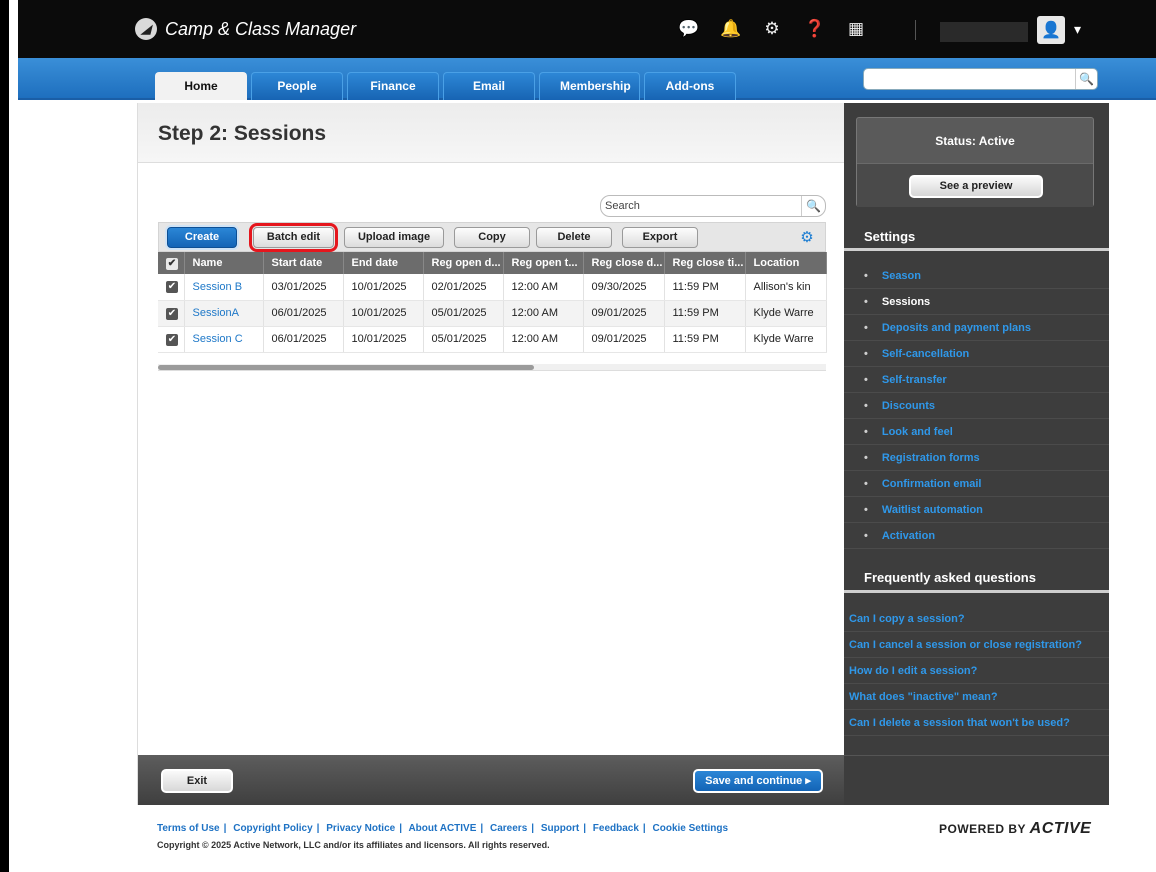  What do you see at coordinates (224, 263) in the screenshot?
I see `column-header: Name` at bounding box center [224, 263].